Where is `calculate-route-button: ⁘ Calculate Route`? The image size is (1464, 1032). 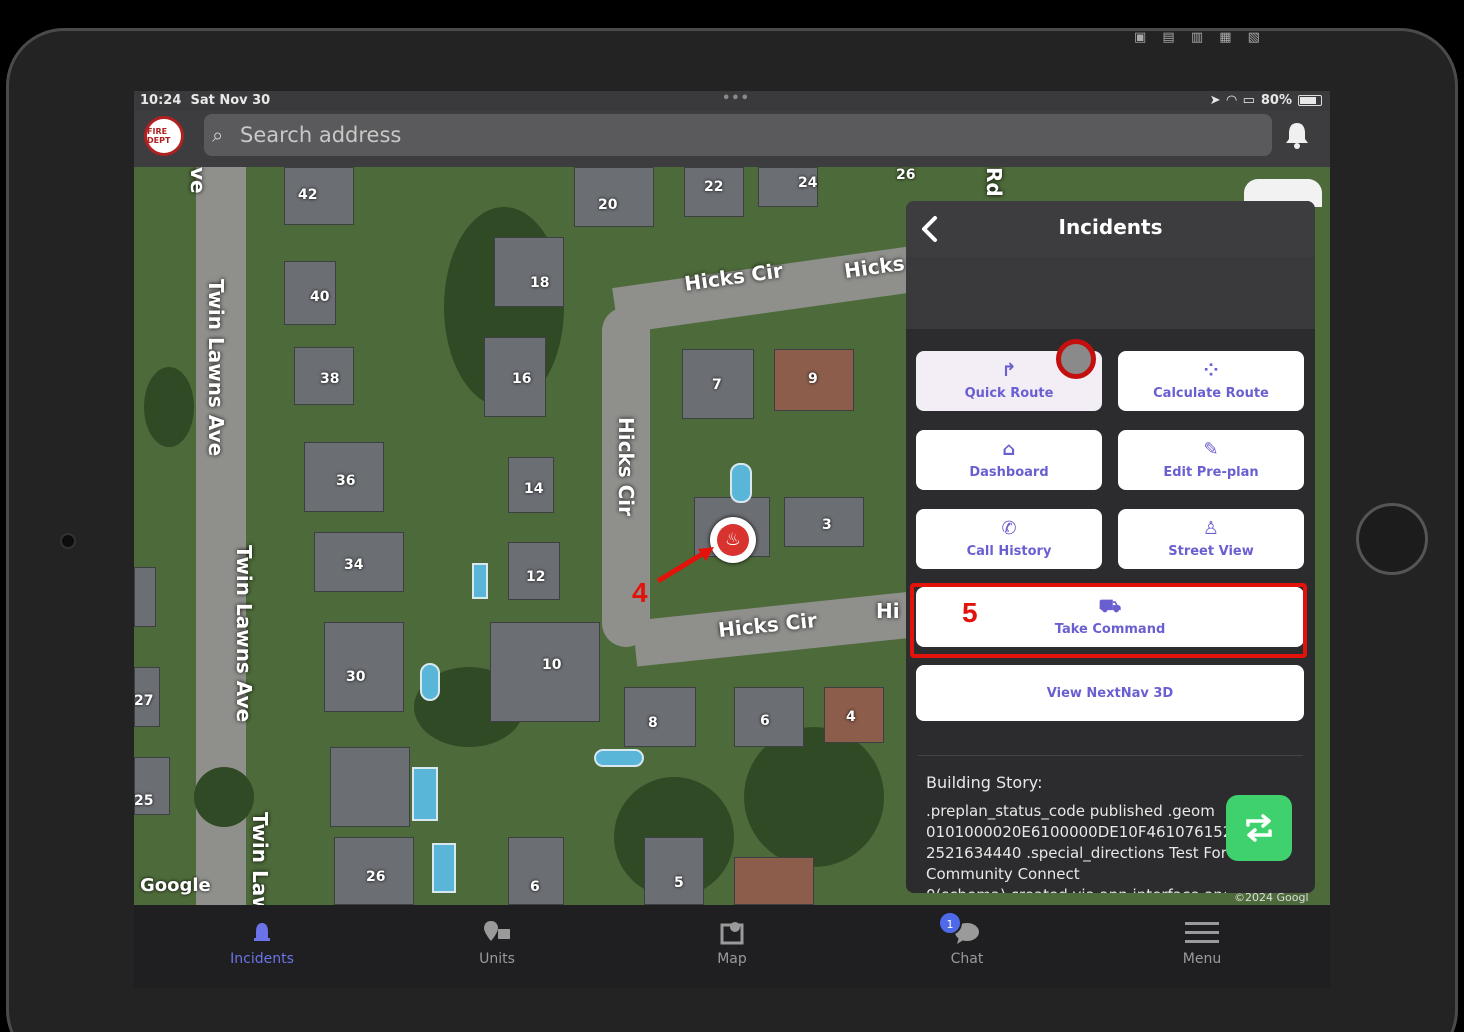 calculate-route-button: ⁘ Calculate Route is located at coordinates (1211, 381).